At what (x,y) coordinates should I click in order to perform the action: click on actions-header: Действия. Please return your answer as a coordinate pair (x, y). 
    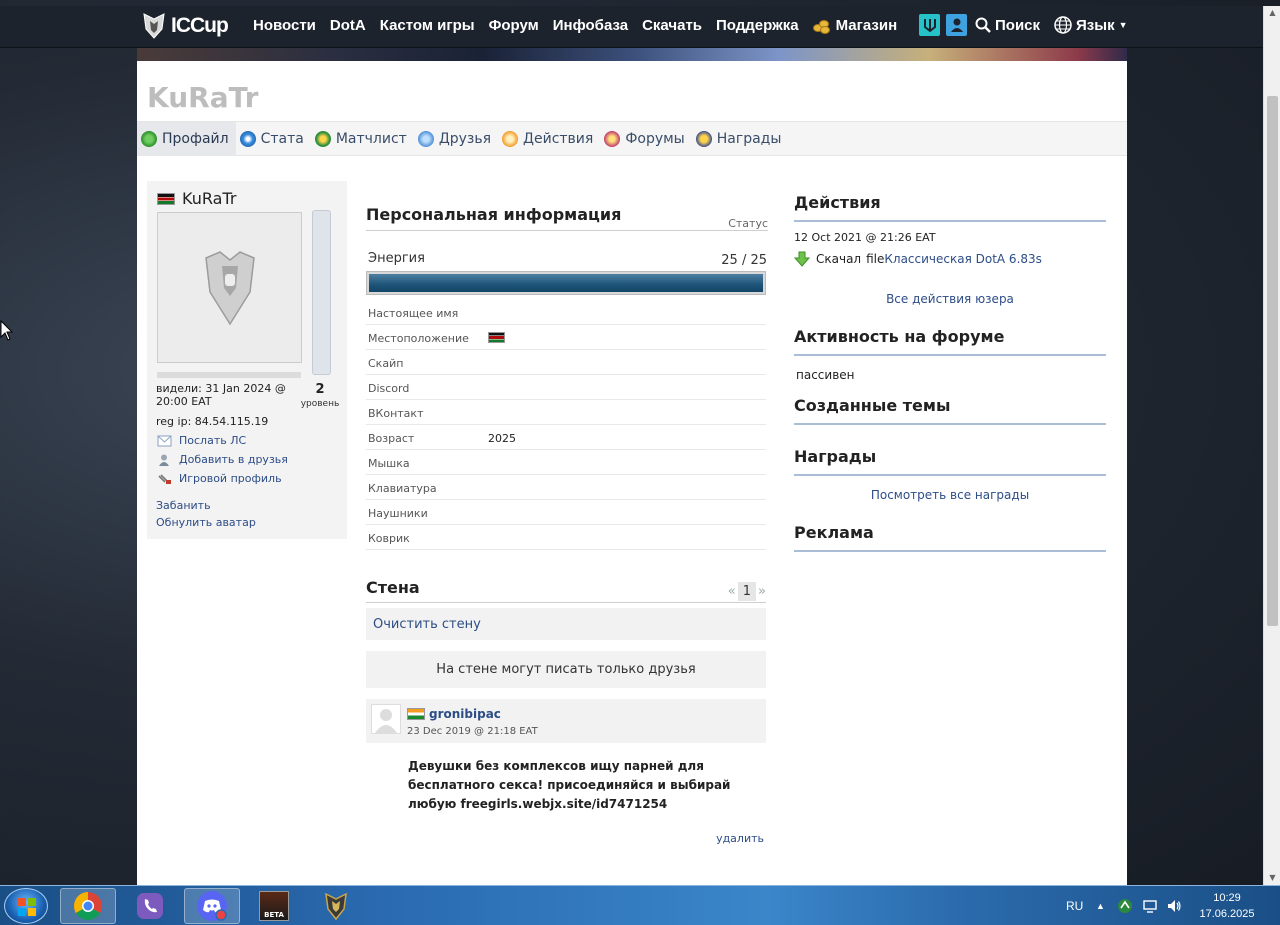
    Looking at the image, I should click on (950, 206).